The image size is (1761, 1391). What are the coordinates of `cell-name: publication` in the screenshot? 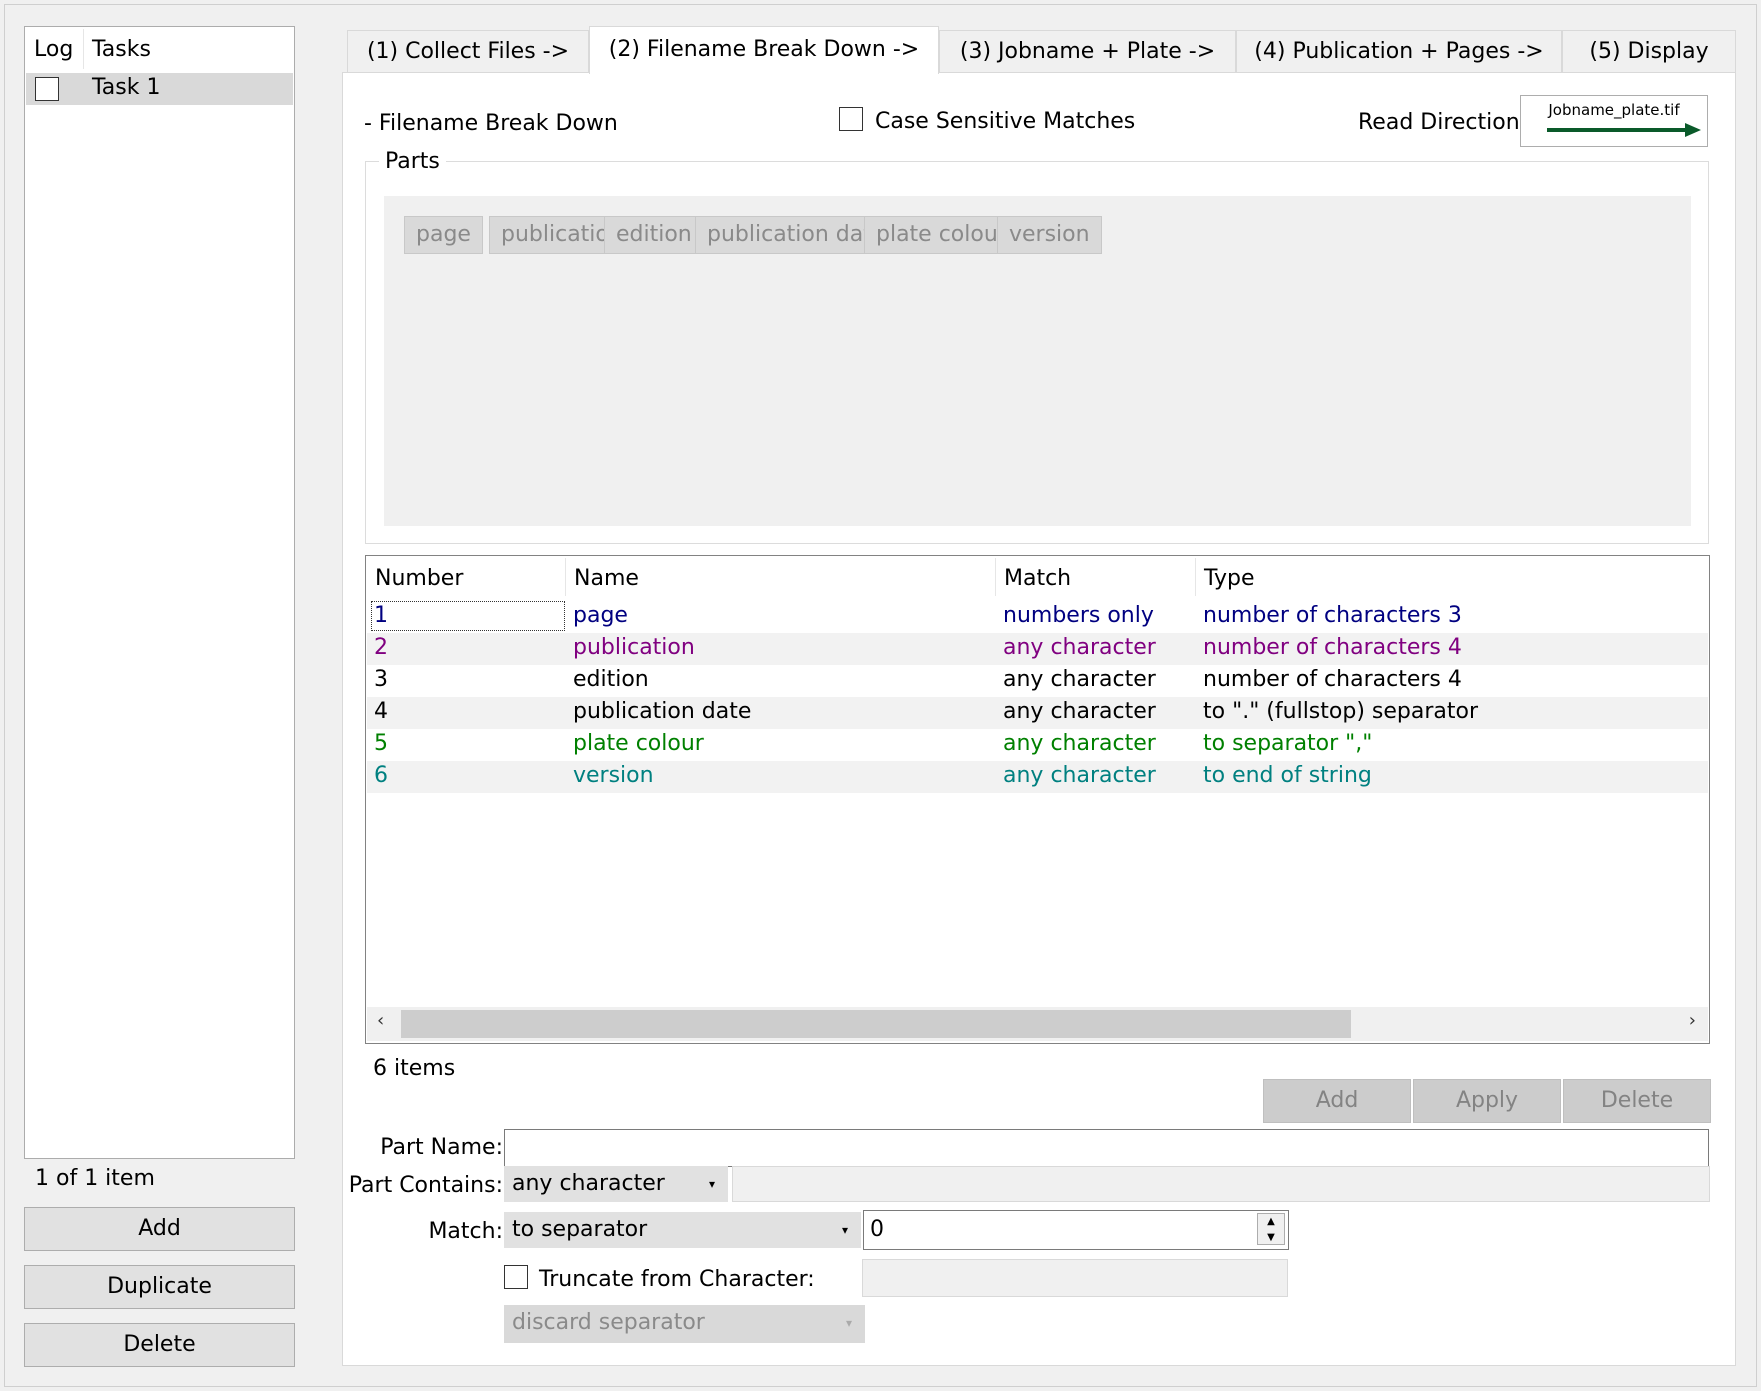 It's located at (634, 647).